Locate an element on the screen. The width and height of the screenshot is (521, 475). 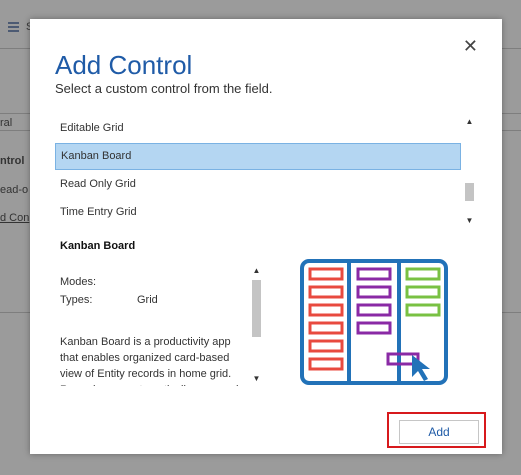
dialog-title: Add Control is located at coordinates (124, 65).